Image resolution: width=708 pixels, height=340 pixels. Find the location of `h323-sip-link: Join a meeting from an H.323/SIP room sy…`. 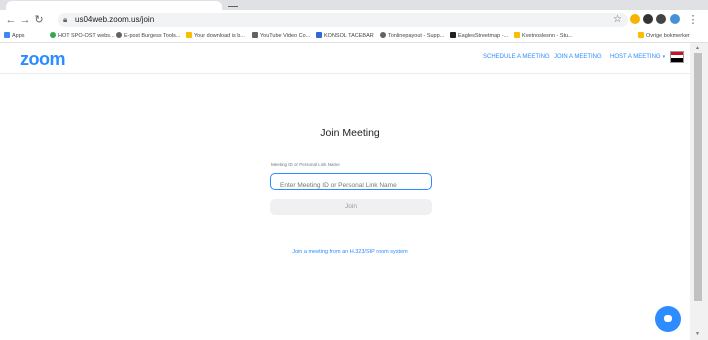

h323-sip-link: Join a meeting from an H.323/SIP room sy… is located at coordinates (350, 252).